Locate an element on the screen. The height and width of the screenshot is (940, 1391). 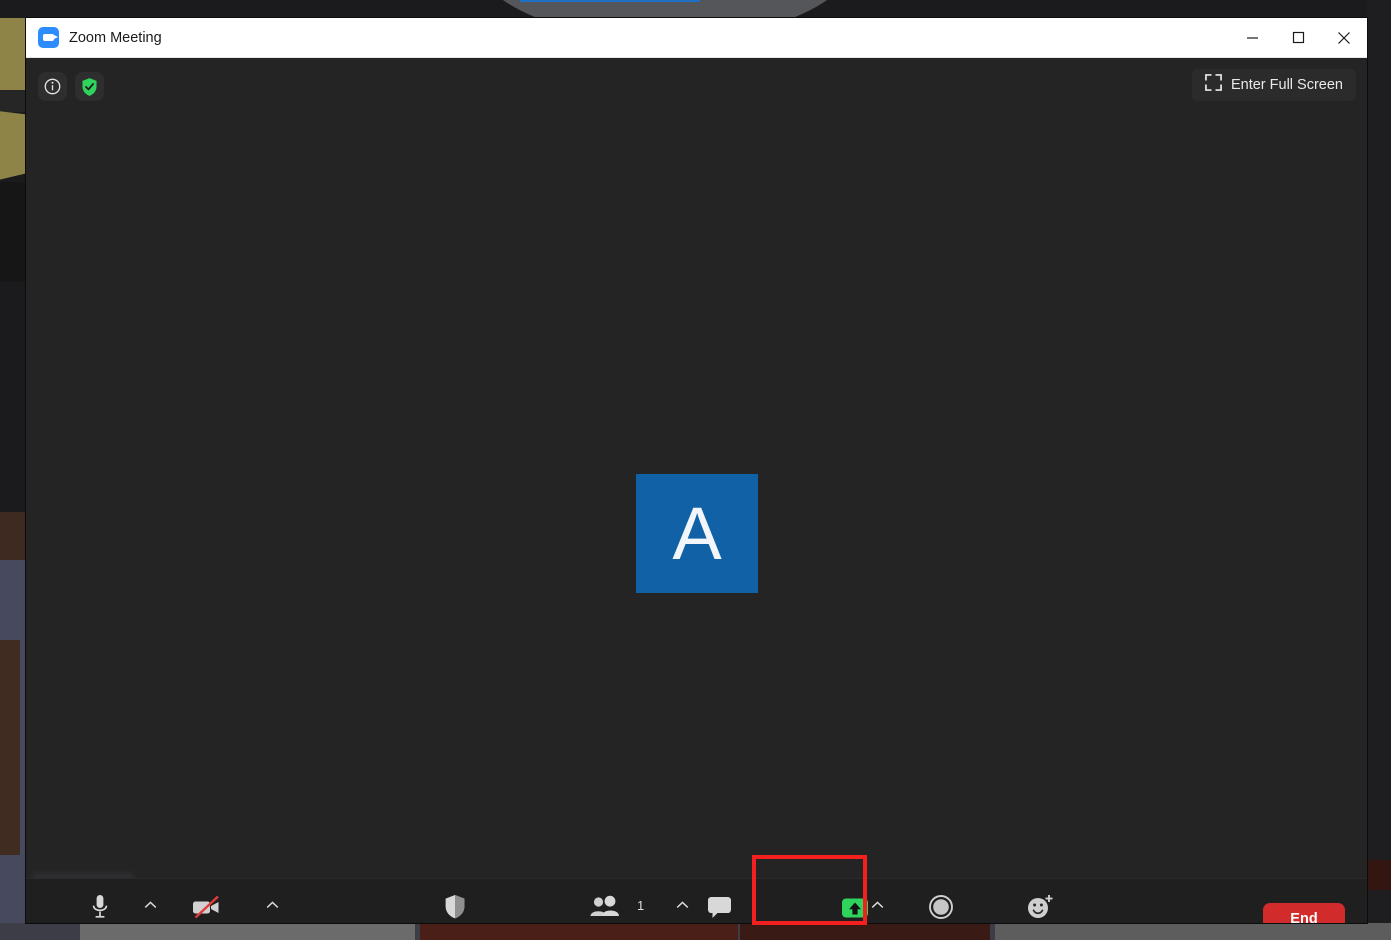
info-icon is located at coordinates (52, 86).